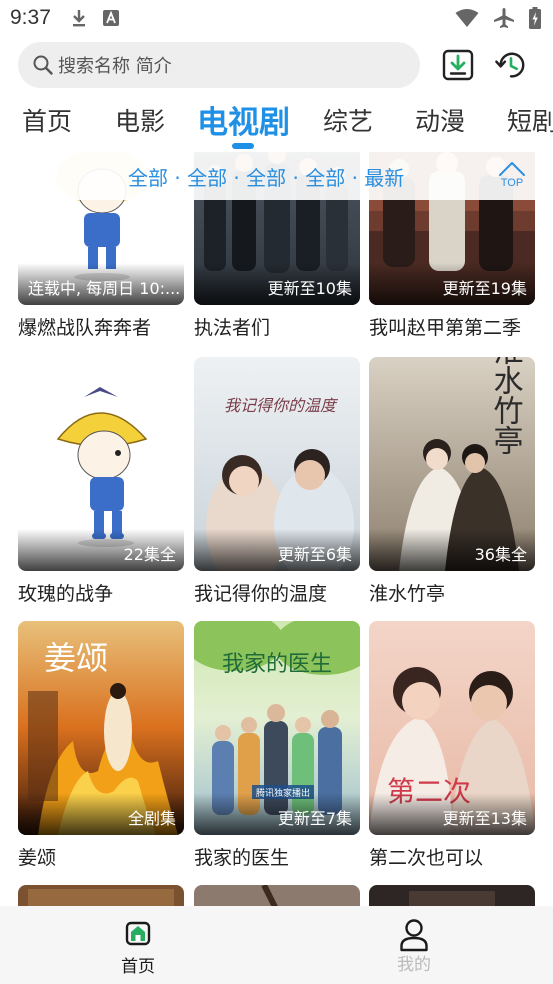 The height and width of the screenshot is (984, 553). I want to click on tab-home: 首页, so click(47, 120).